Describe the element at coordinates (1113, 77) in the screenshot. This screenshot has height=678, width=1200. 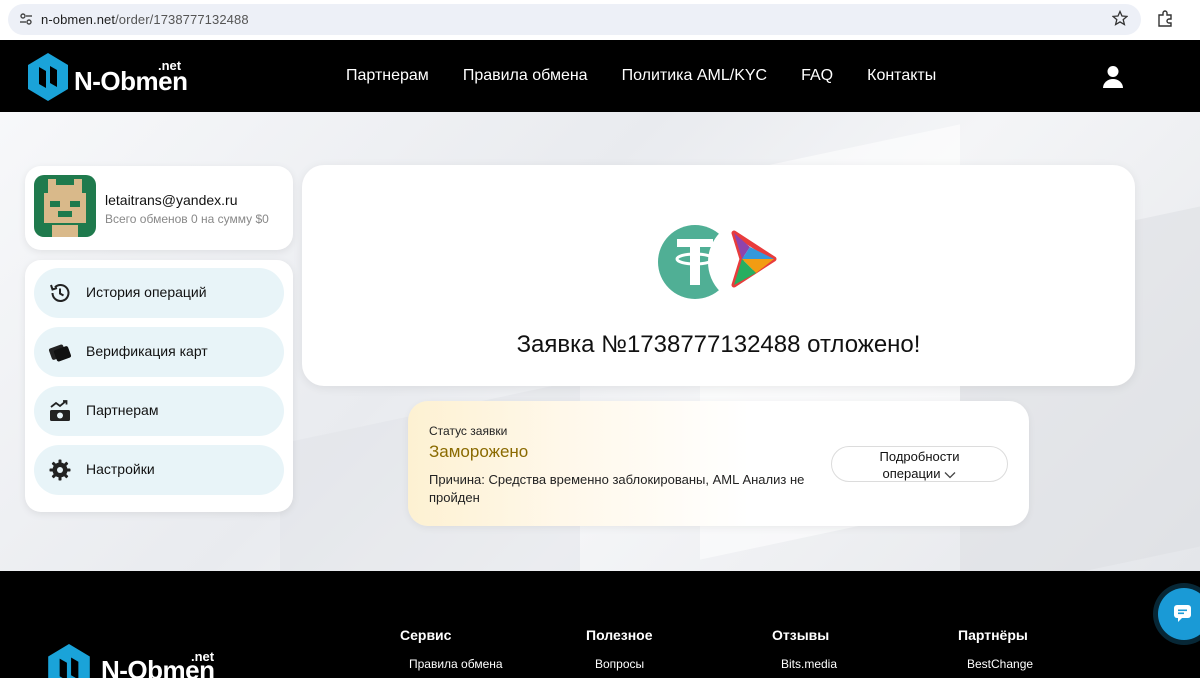
I see `user-account-icon` at that location.